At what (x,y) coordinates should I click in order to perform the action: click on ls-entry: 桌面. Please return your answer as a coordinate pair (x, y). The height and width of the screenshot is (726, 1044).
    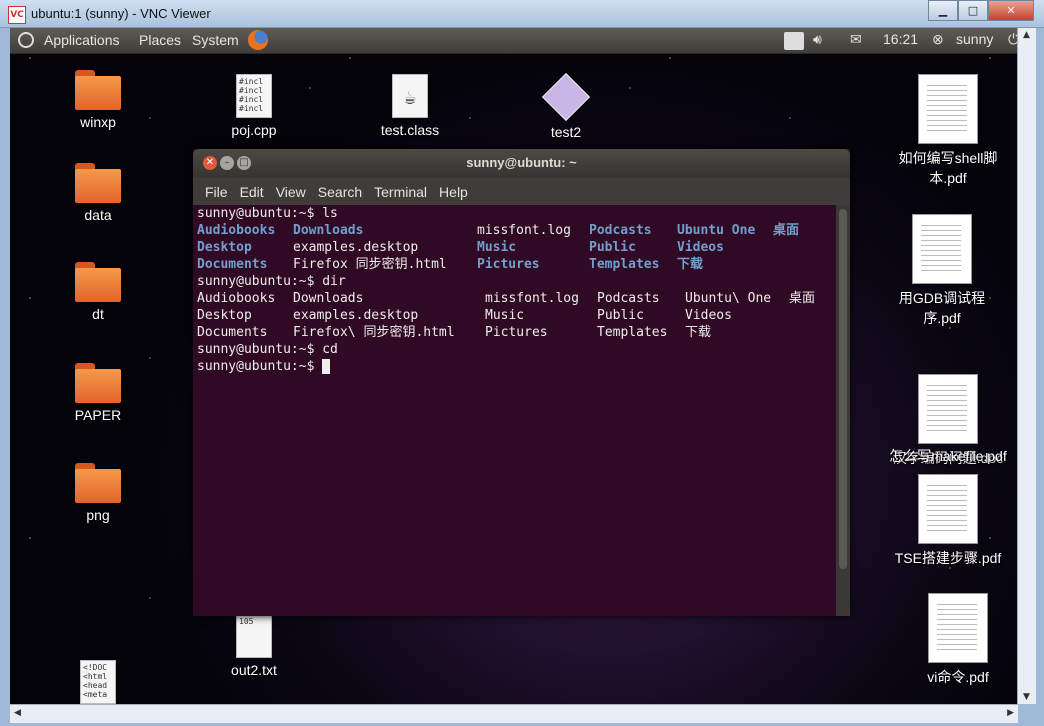
    Looking at the image, I should click on (786, 230).